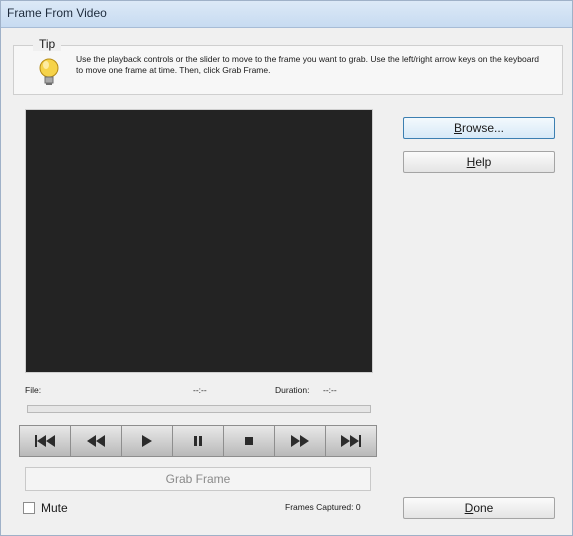 The height and width of the screenshot is (536, 573). Describe the element at coordinates (49, 71) in the screenshot. I see `lightbulb-icon` at that location.